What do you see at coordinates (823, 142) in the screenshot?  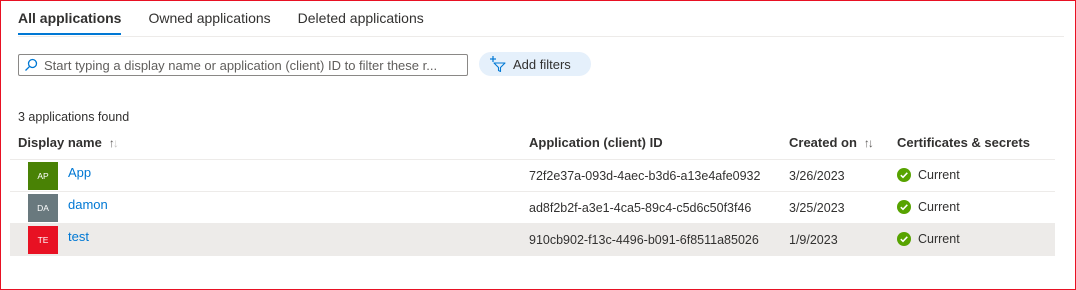 I see `column-label-created-on: Created on` at bounding box center [823, 142].